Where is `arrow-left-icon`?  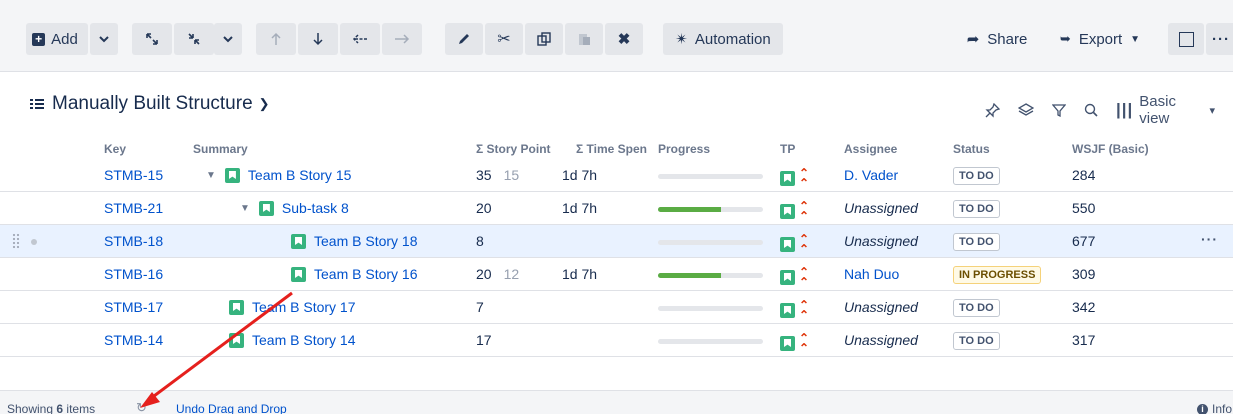 arrow-left-icon is located at coordinates (359, 39).